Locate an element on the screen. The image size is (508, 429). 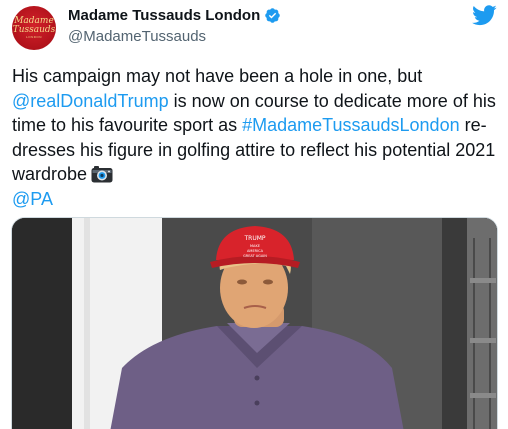
avatar: Madame Tussauds LONDON is located at coordinates (34, 28).